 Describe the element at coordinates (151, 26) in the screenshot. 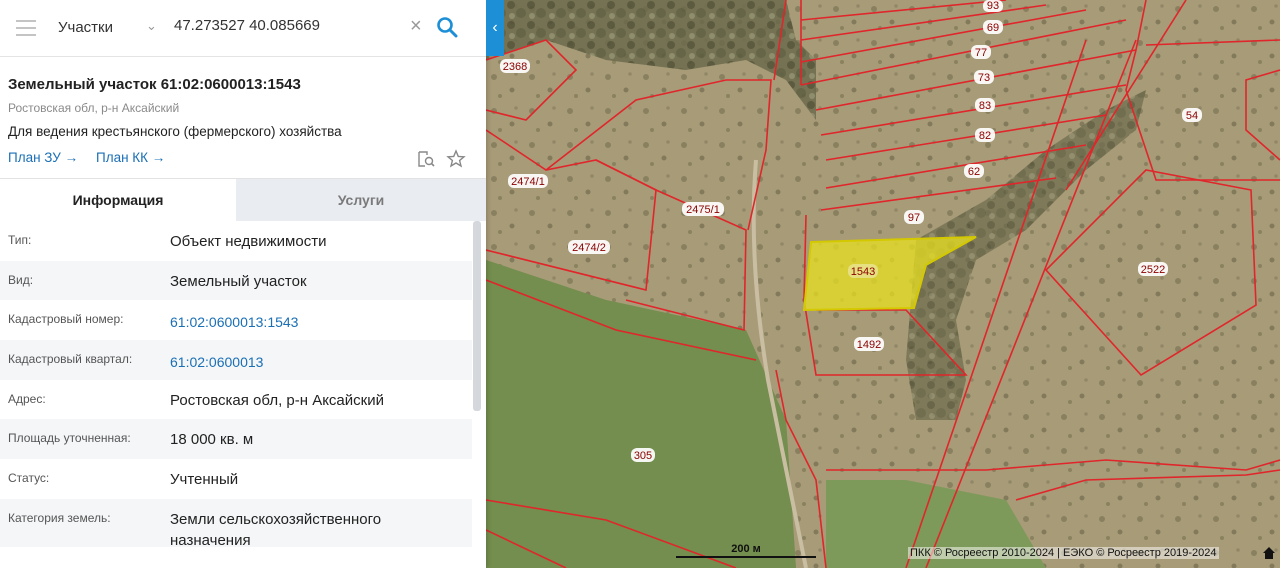

I see `chevron-down-icon: ⌄` at that location.